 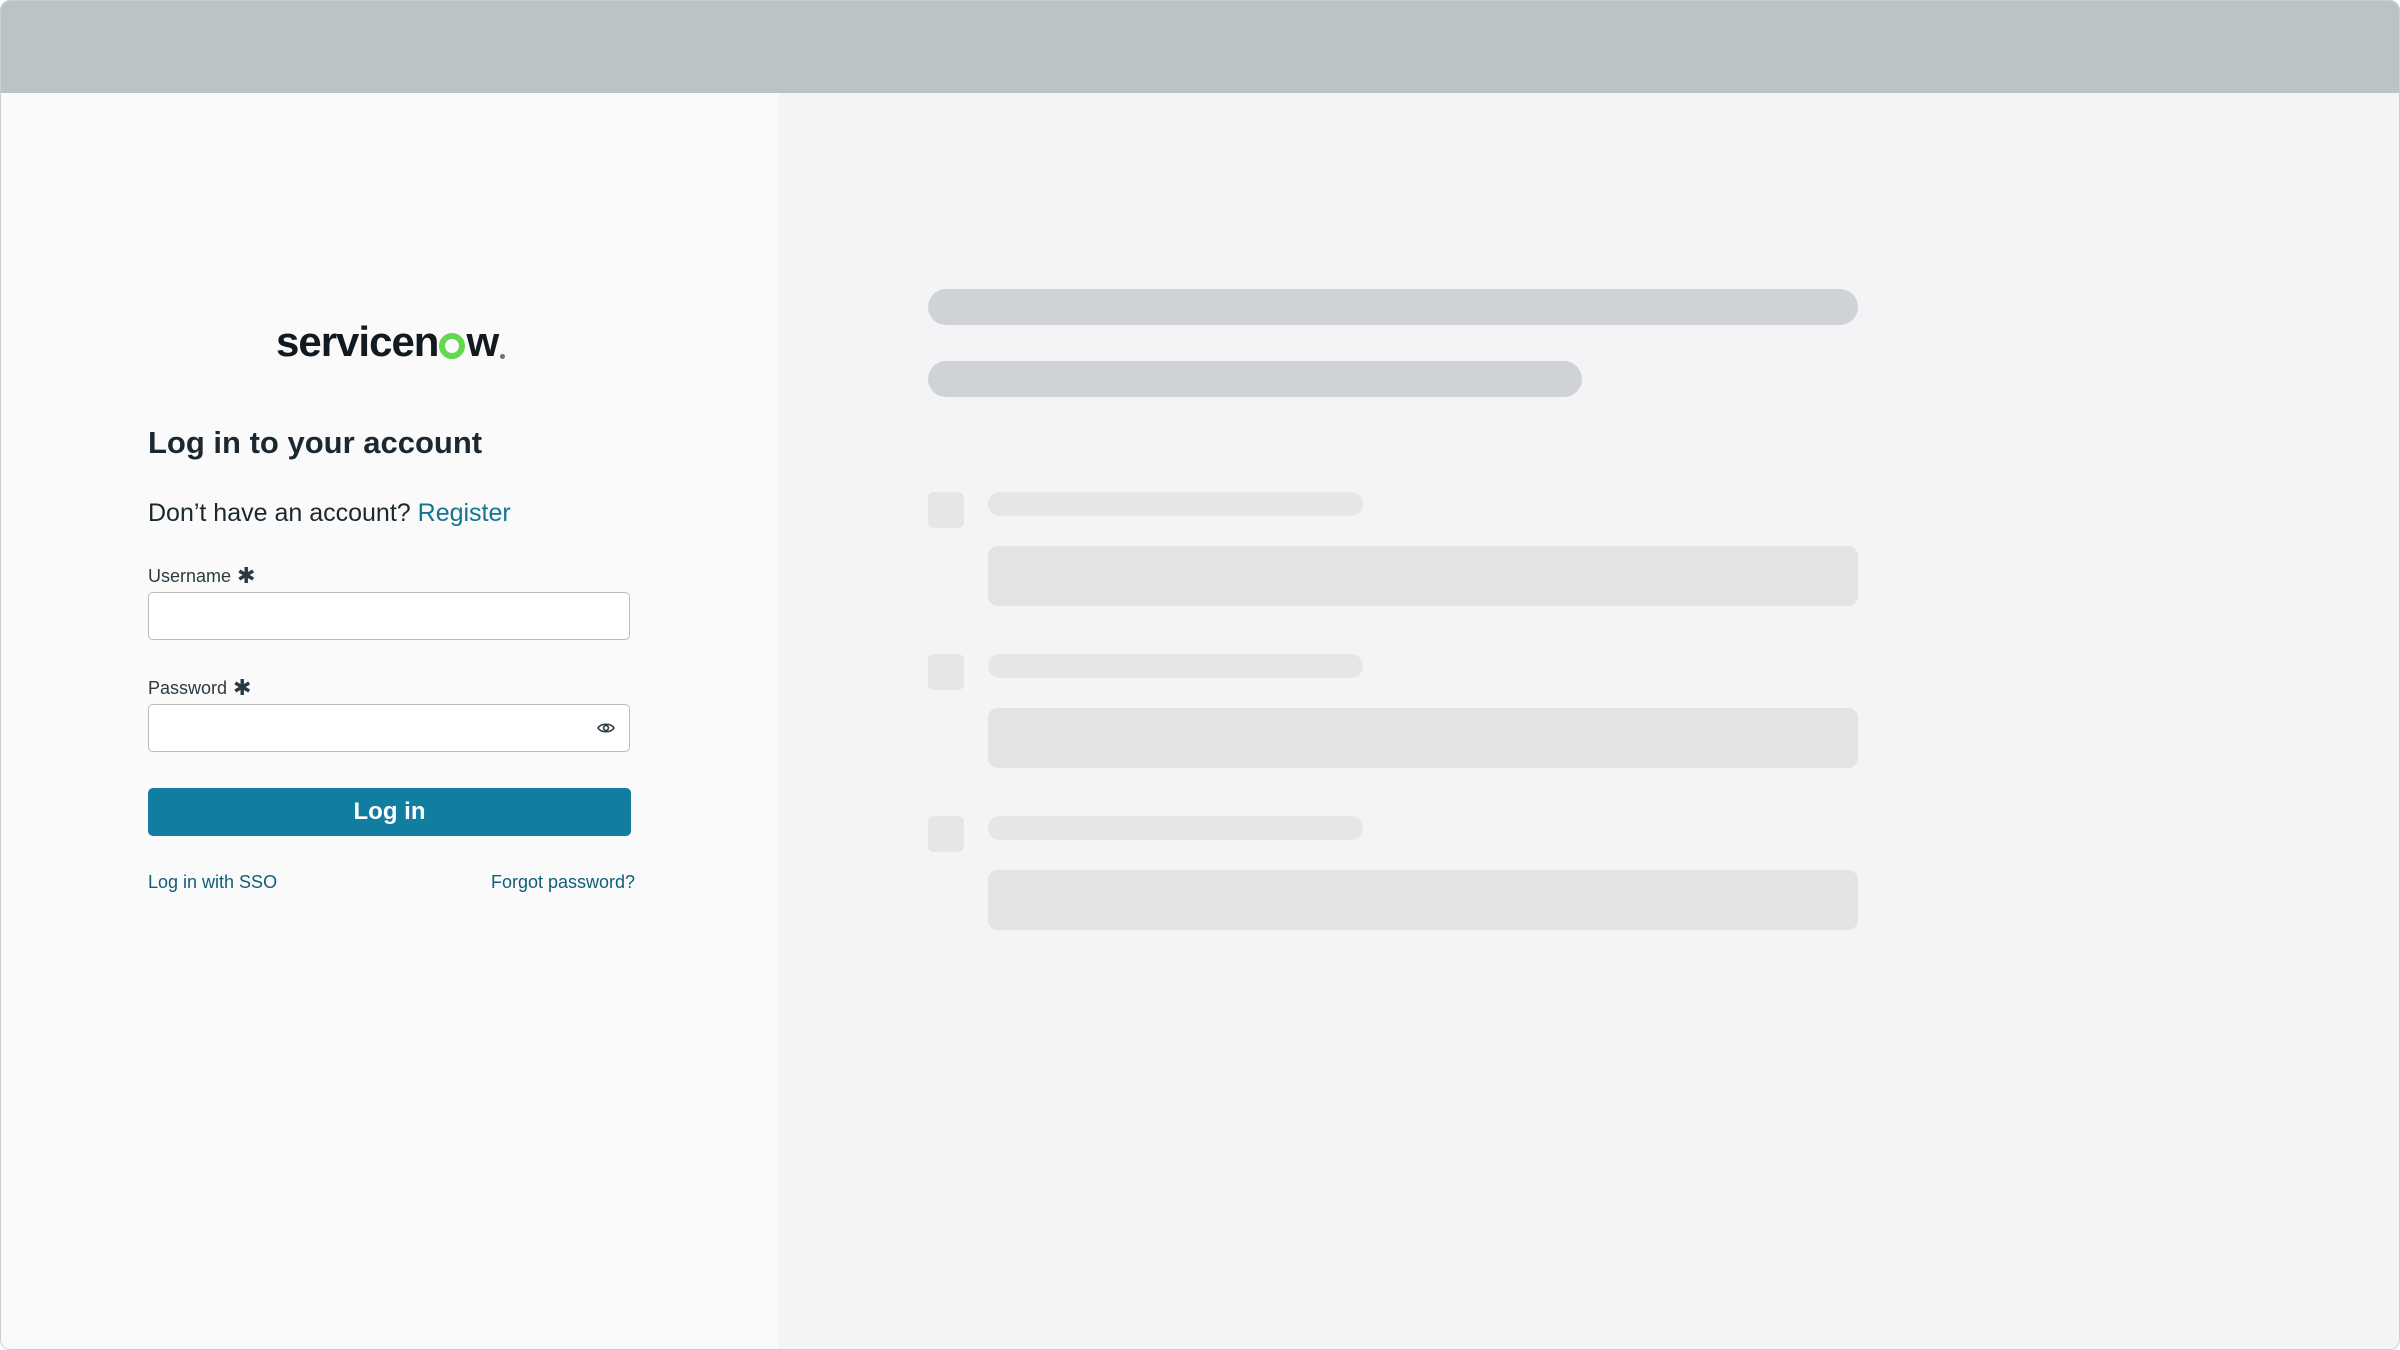 What do you see at coordinates (563, 882) in the screenshot?
I see `forgot-password-link: Forgot password?` at bounding box center [563, 882].